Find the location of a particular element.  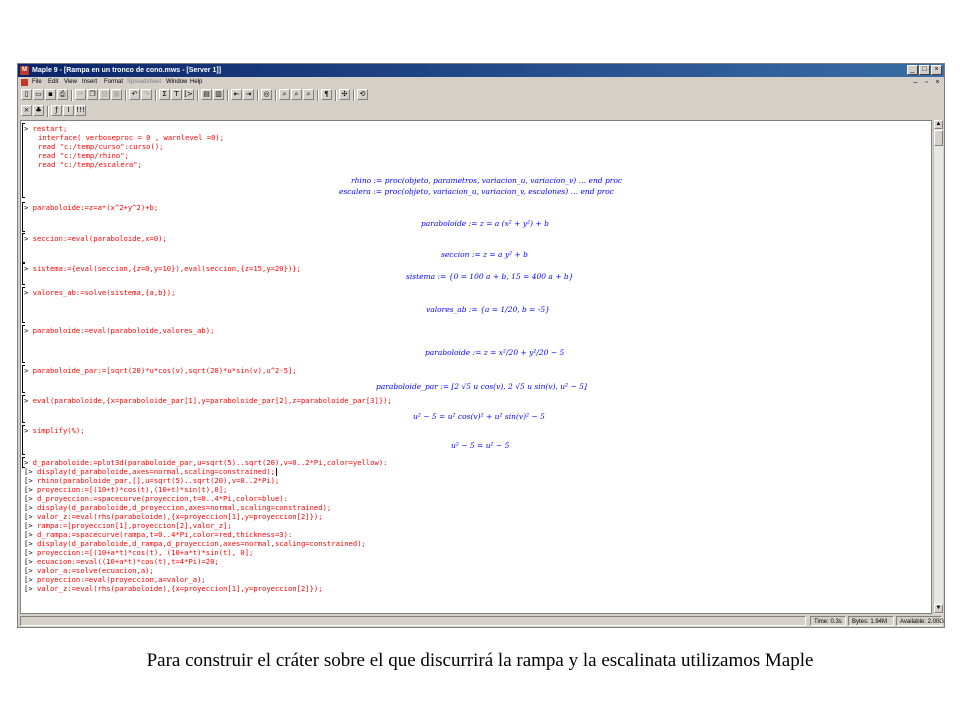

maple-leaf-icon: M is located at coordinates (24, 70).